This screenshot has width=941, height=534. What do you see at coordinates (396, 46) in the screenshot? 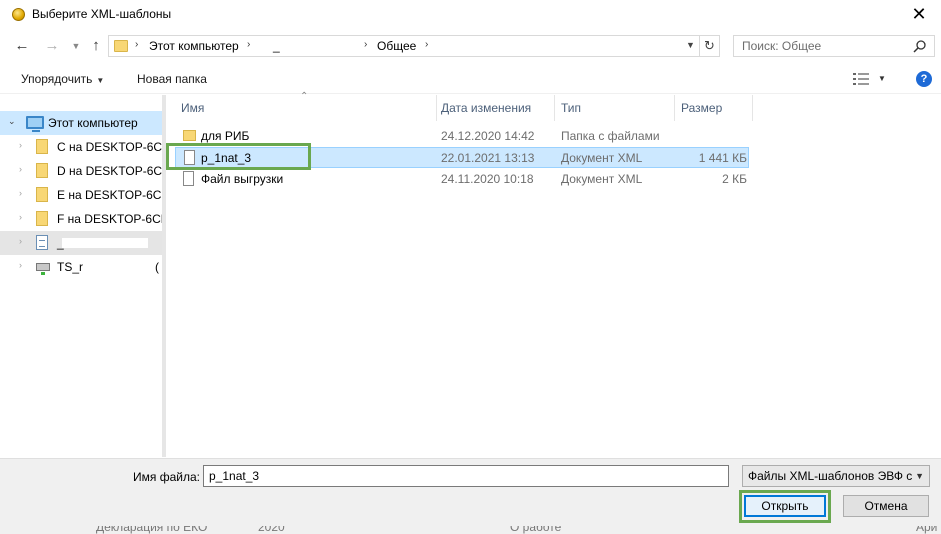
I see `breadcrumb-current: Общее` at bounding box center [396, 46].